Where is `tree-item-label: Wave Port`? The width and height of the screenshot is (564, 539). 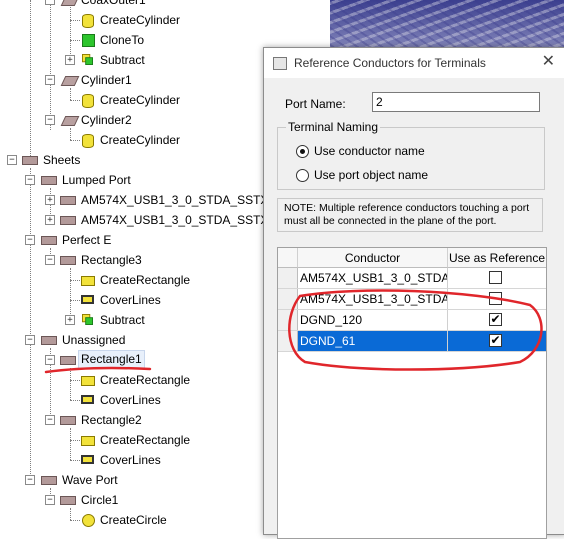 tree-item-label: Wave Port is located at coordinates (90, 480).